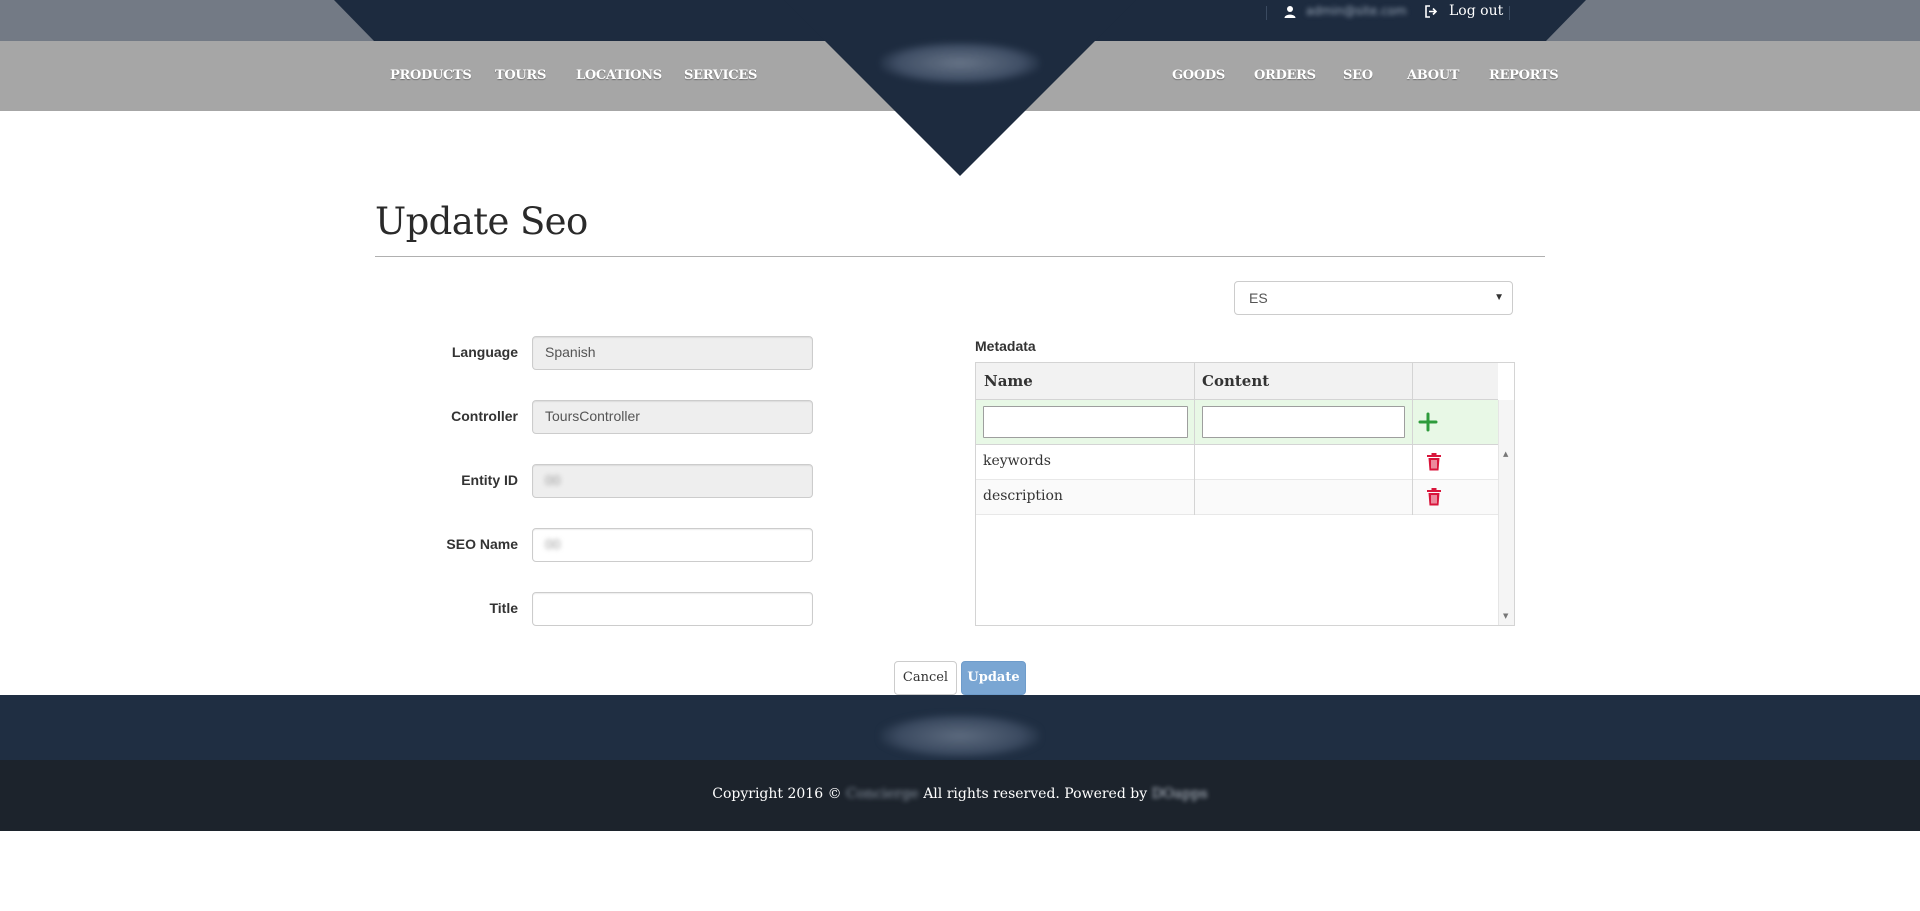 This screenshot has height=911, width=1920. Describe the element at coordinates (720, 75) in the screenshot. I see `nav-services: SERVICES` at that location.